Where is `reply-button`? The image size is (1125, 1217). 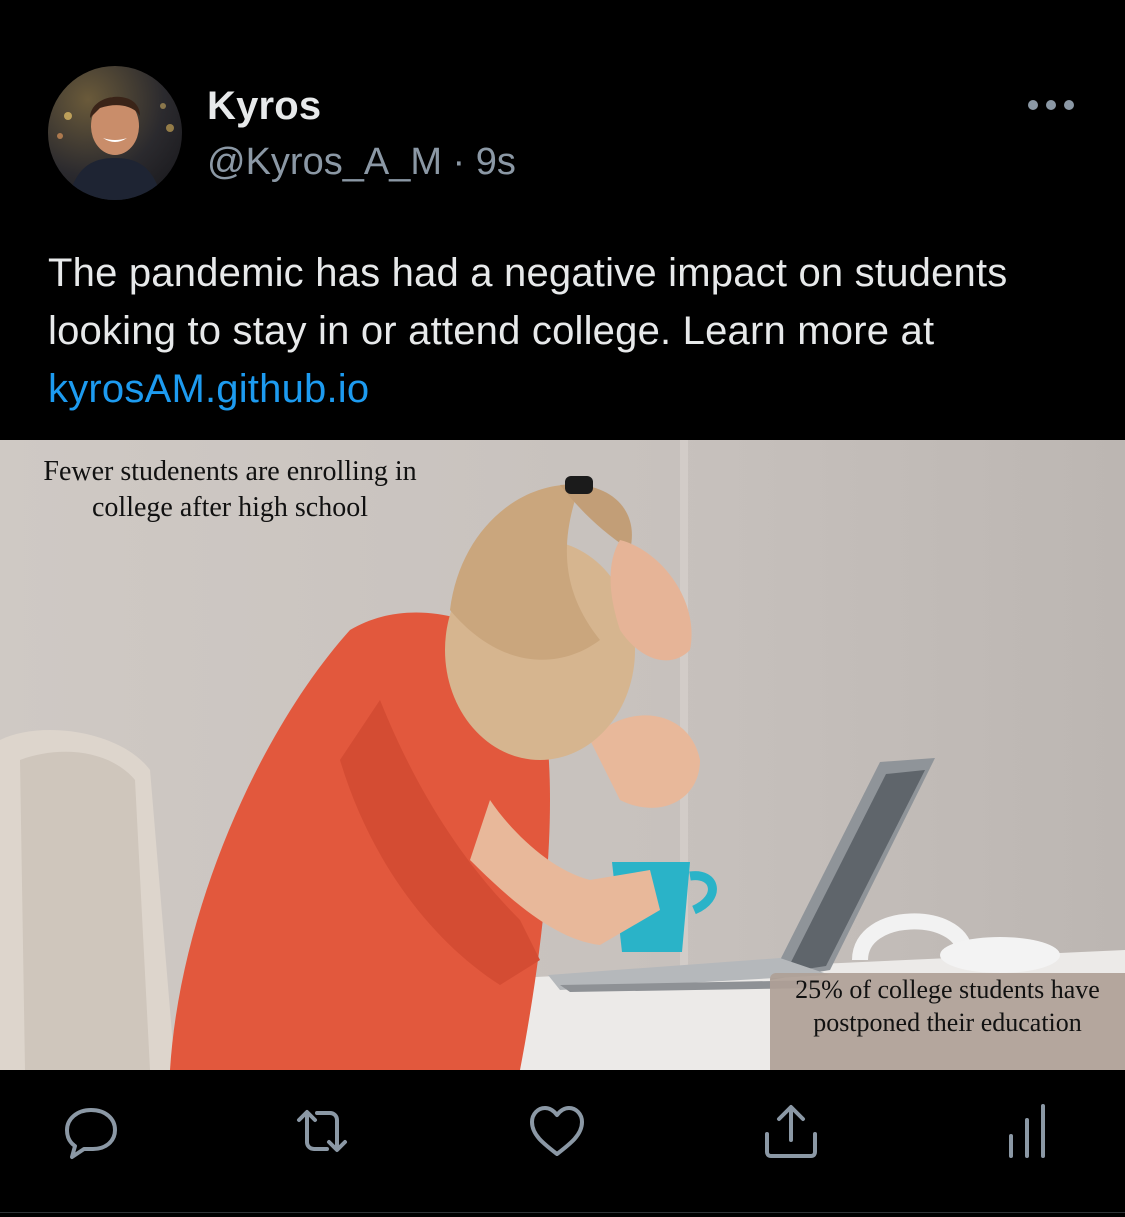
reply-button is located at coordinates (91, 1131).